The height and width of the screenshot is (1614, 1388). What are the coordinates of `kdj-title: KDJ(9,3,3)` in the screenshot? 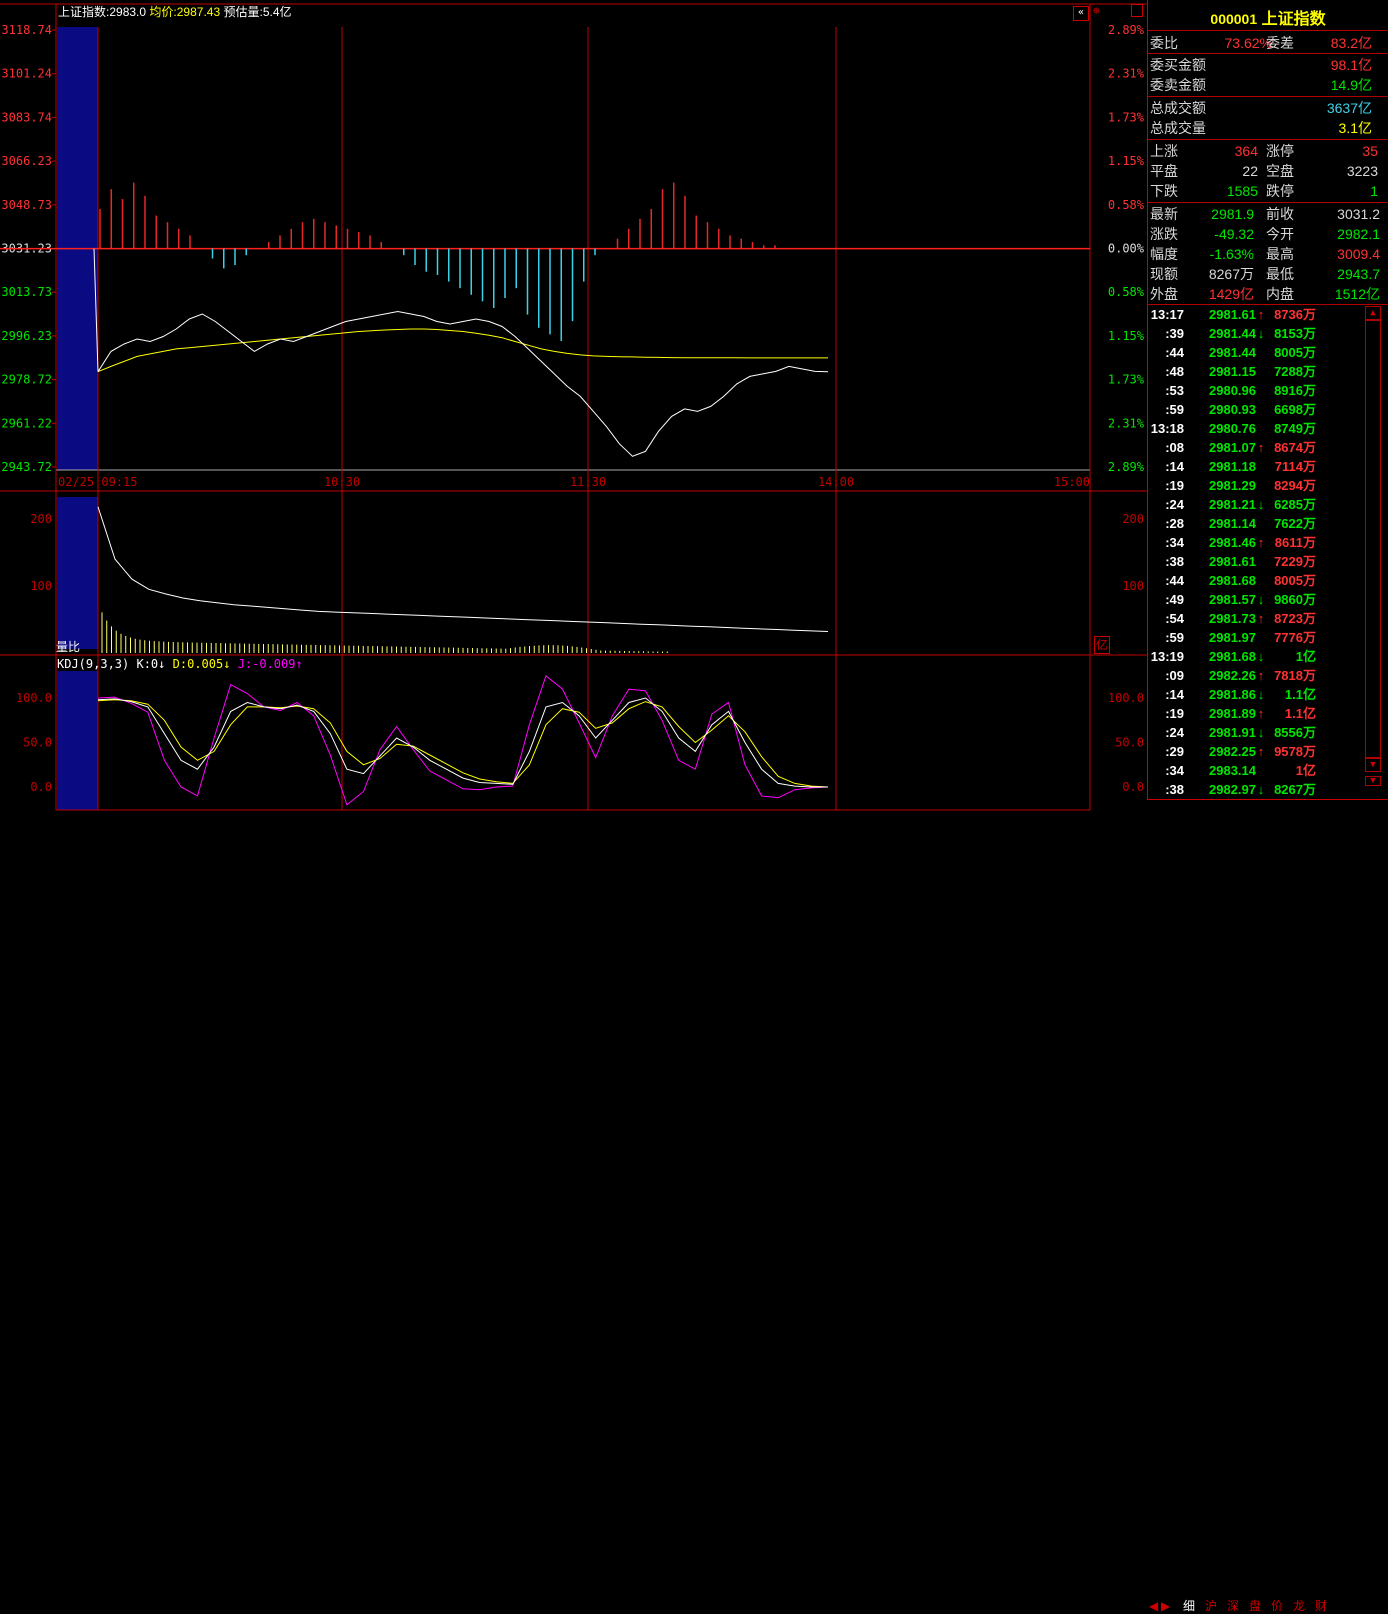 It's located at (93, 664).